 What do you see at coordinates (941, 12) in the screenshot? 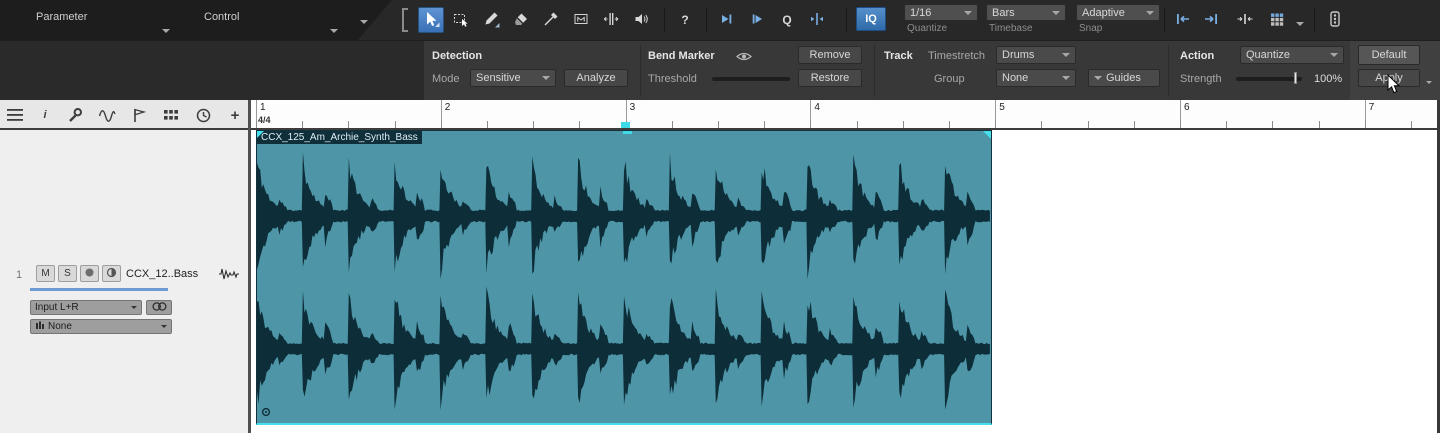
I see `quantize-select: 1/16` at bounding box center [941, 12].